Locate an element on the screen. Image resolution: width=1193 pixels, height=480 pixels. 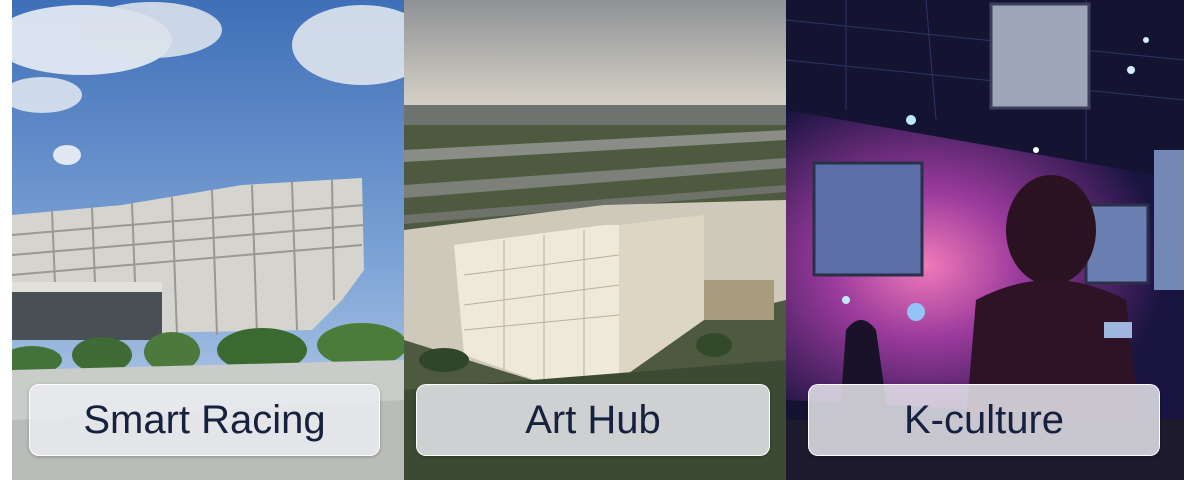
caption-art-hub: Art Hub is located at coordinates (593, 420).